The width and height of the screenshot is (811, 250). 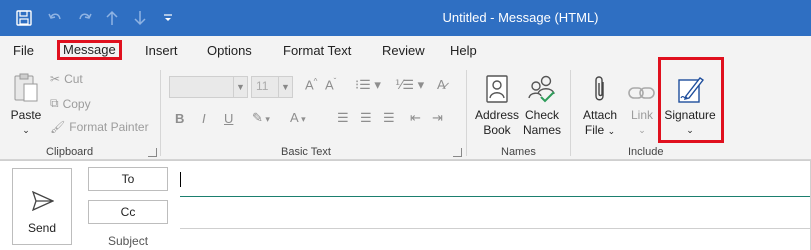 I want to click on bullets-icon: ⁝☰ ▾, so click(x=368, y=85).